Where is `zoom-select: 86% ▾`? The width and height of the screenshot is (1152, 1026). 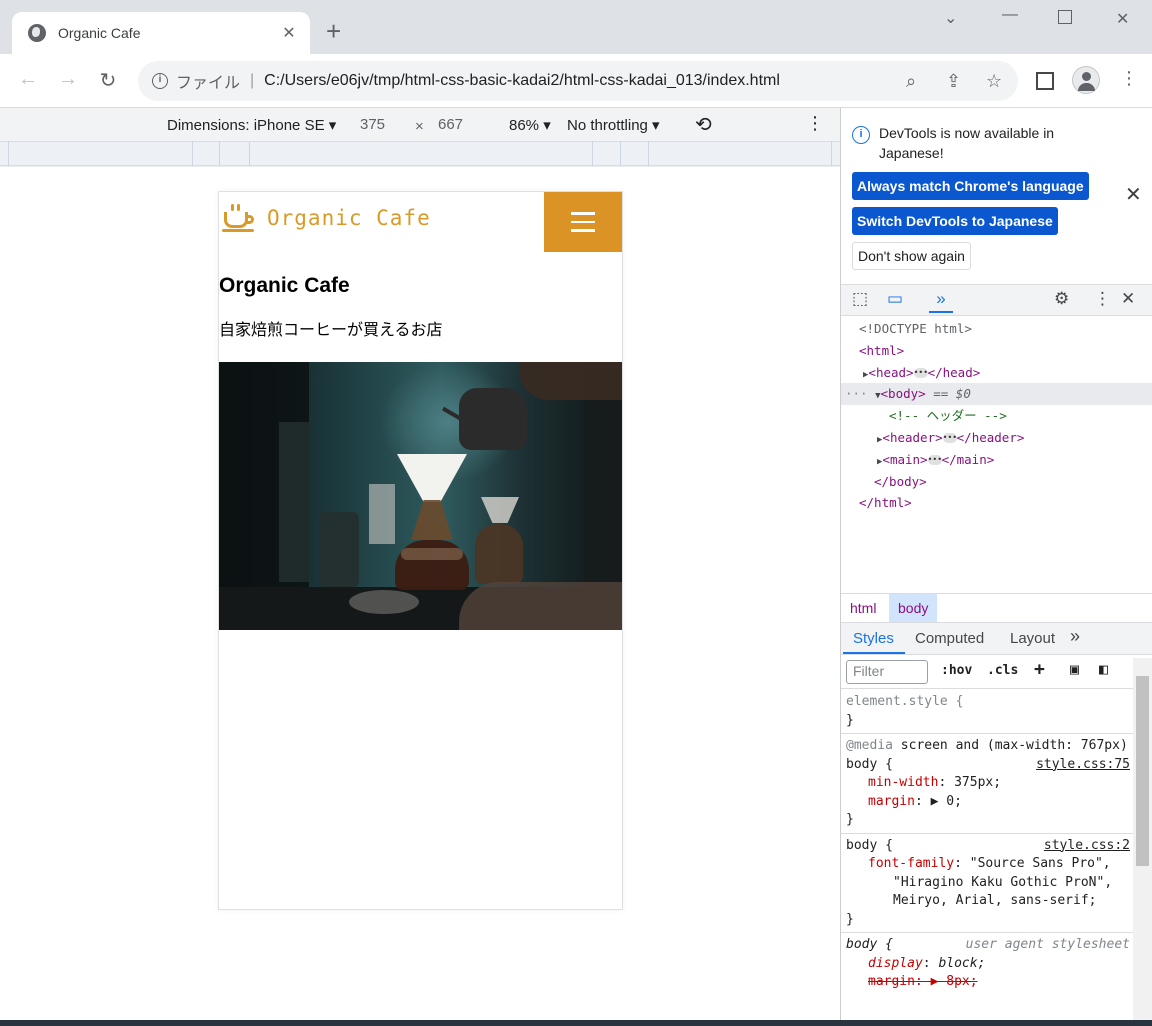
zoom-select: 86% ▾ is located at coordinates (530, 125).